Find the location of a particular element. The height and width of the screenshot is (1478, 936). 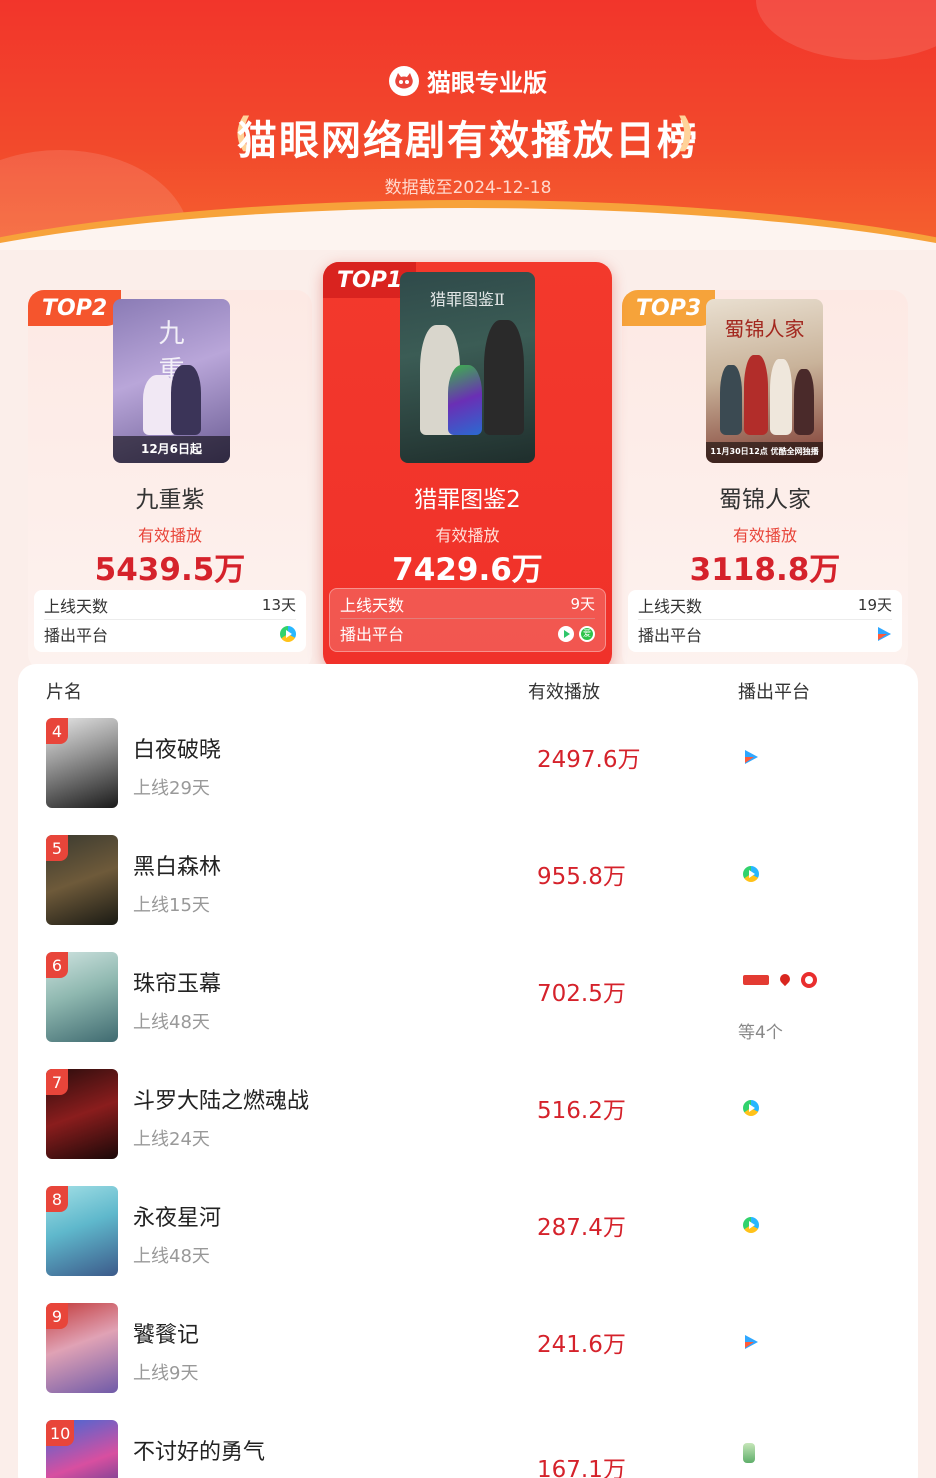

list-item: 10 不讨好的勇气 167.1万 is located at coordinates (468, 1445).